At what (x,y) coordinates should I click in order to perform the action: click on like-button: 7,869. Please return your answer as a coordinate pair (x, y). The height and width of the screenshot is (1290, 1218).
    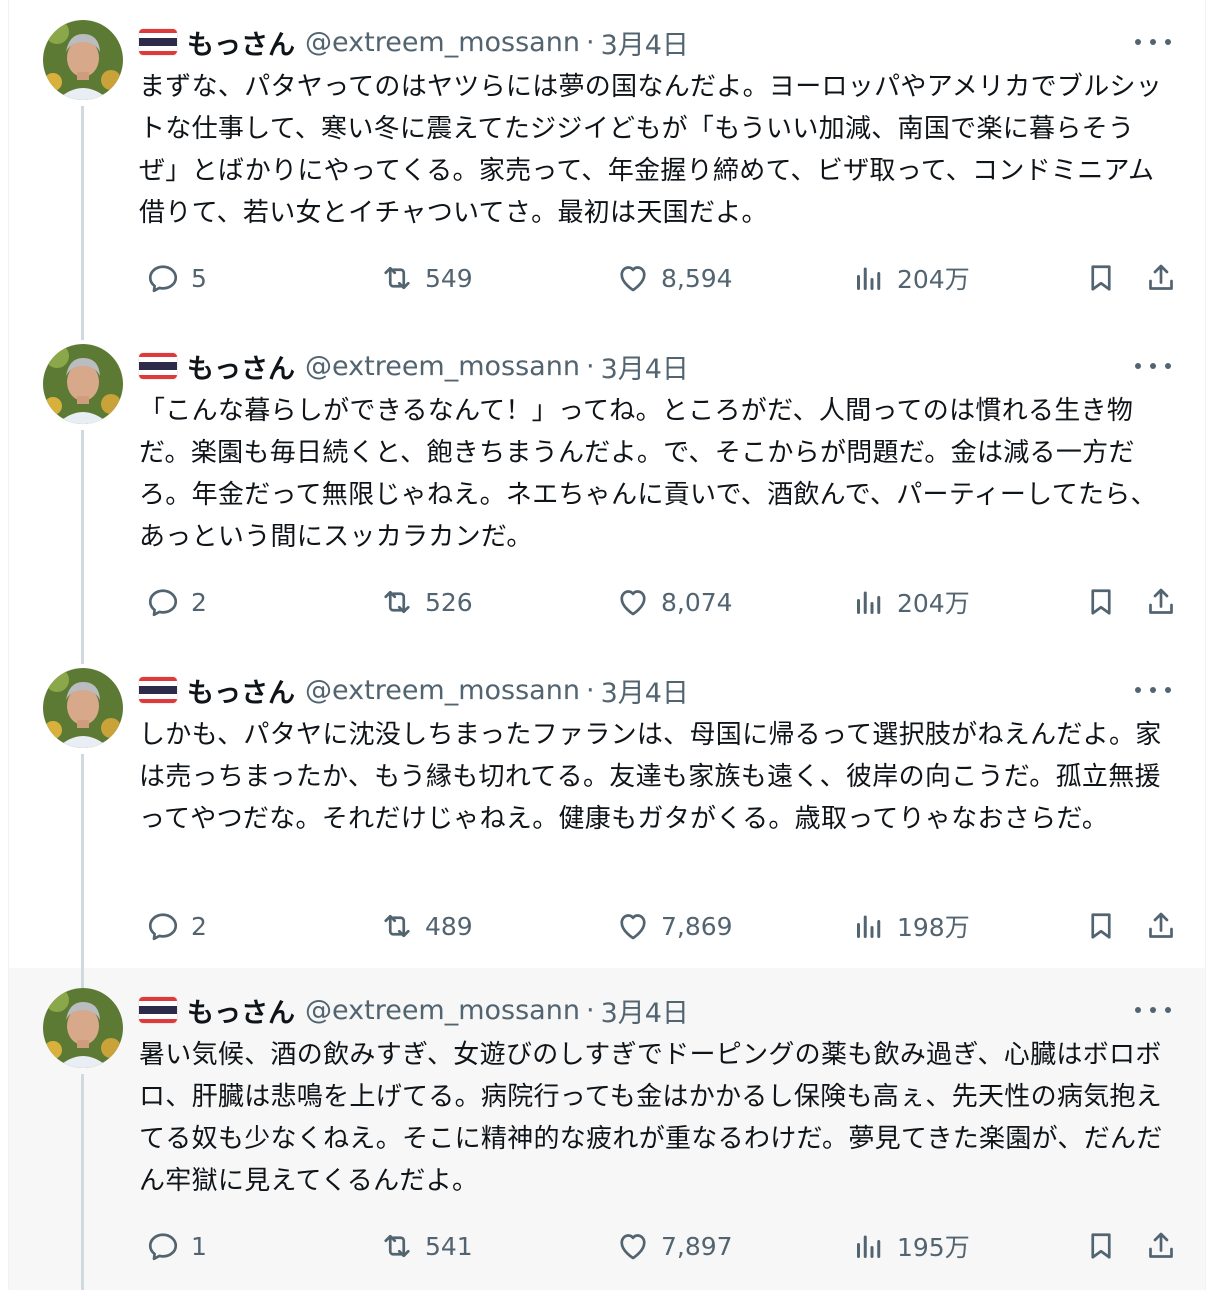
    Looking at the image, I should click on (674, 926).